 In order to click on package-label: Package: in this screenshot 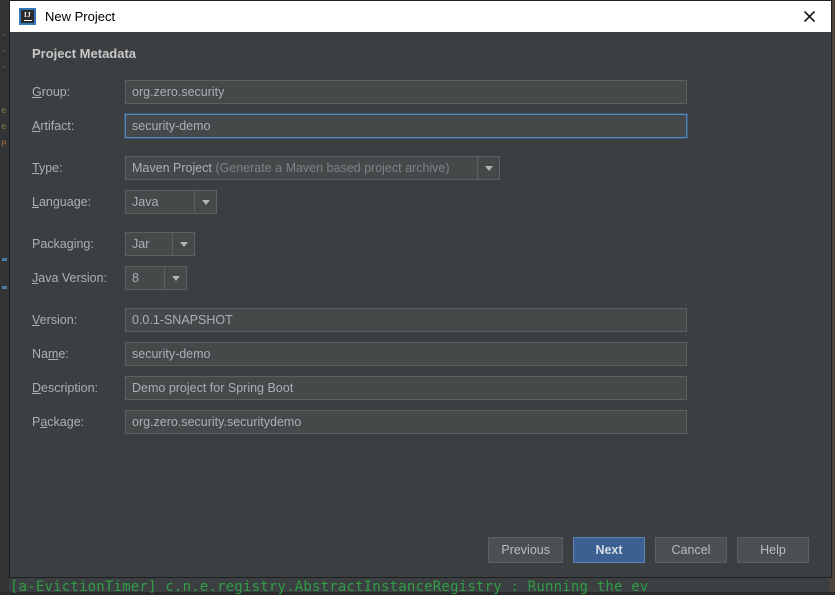, I will do `click(58, 422)`.